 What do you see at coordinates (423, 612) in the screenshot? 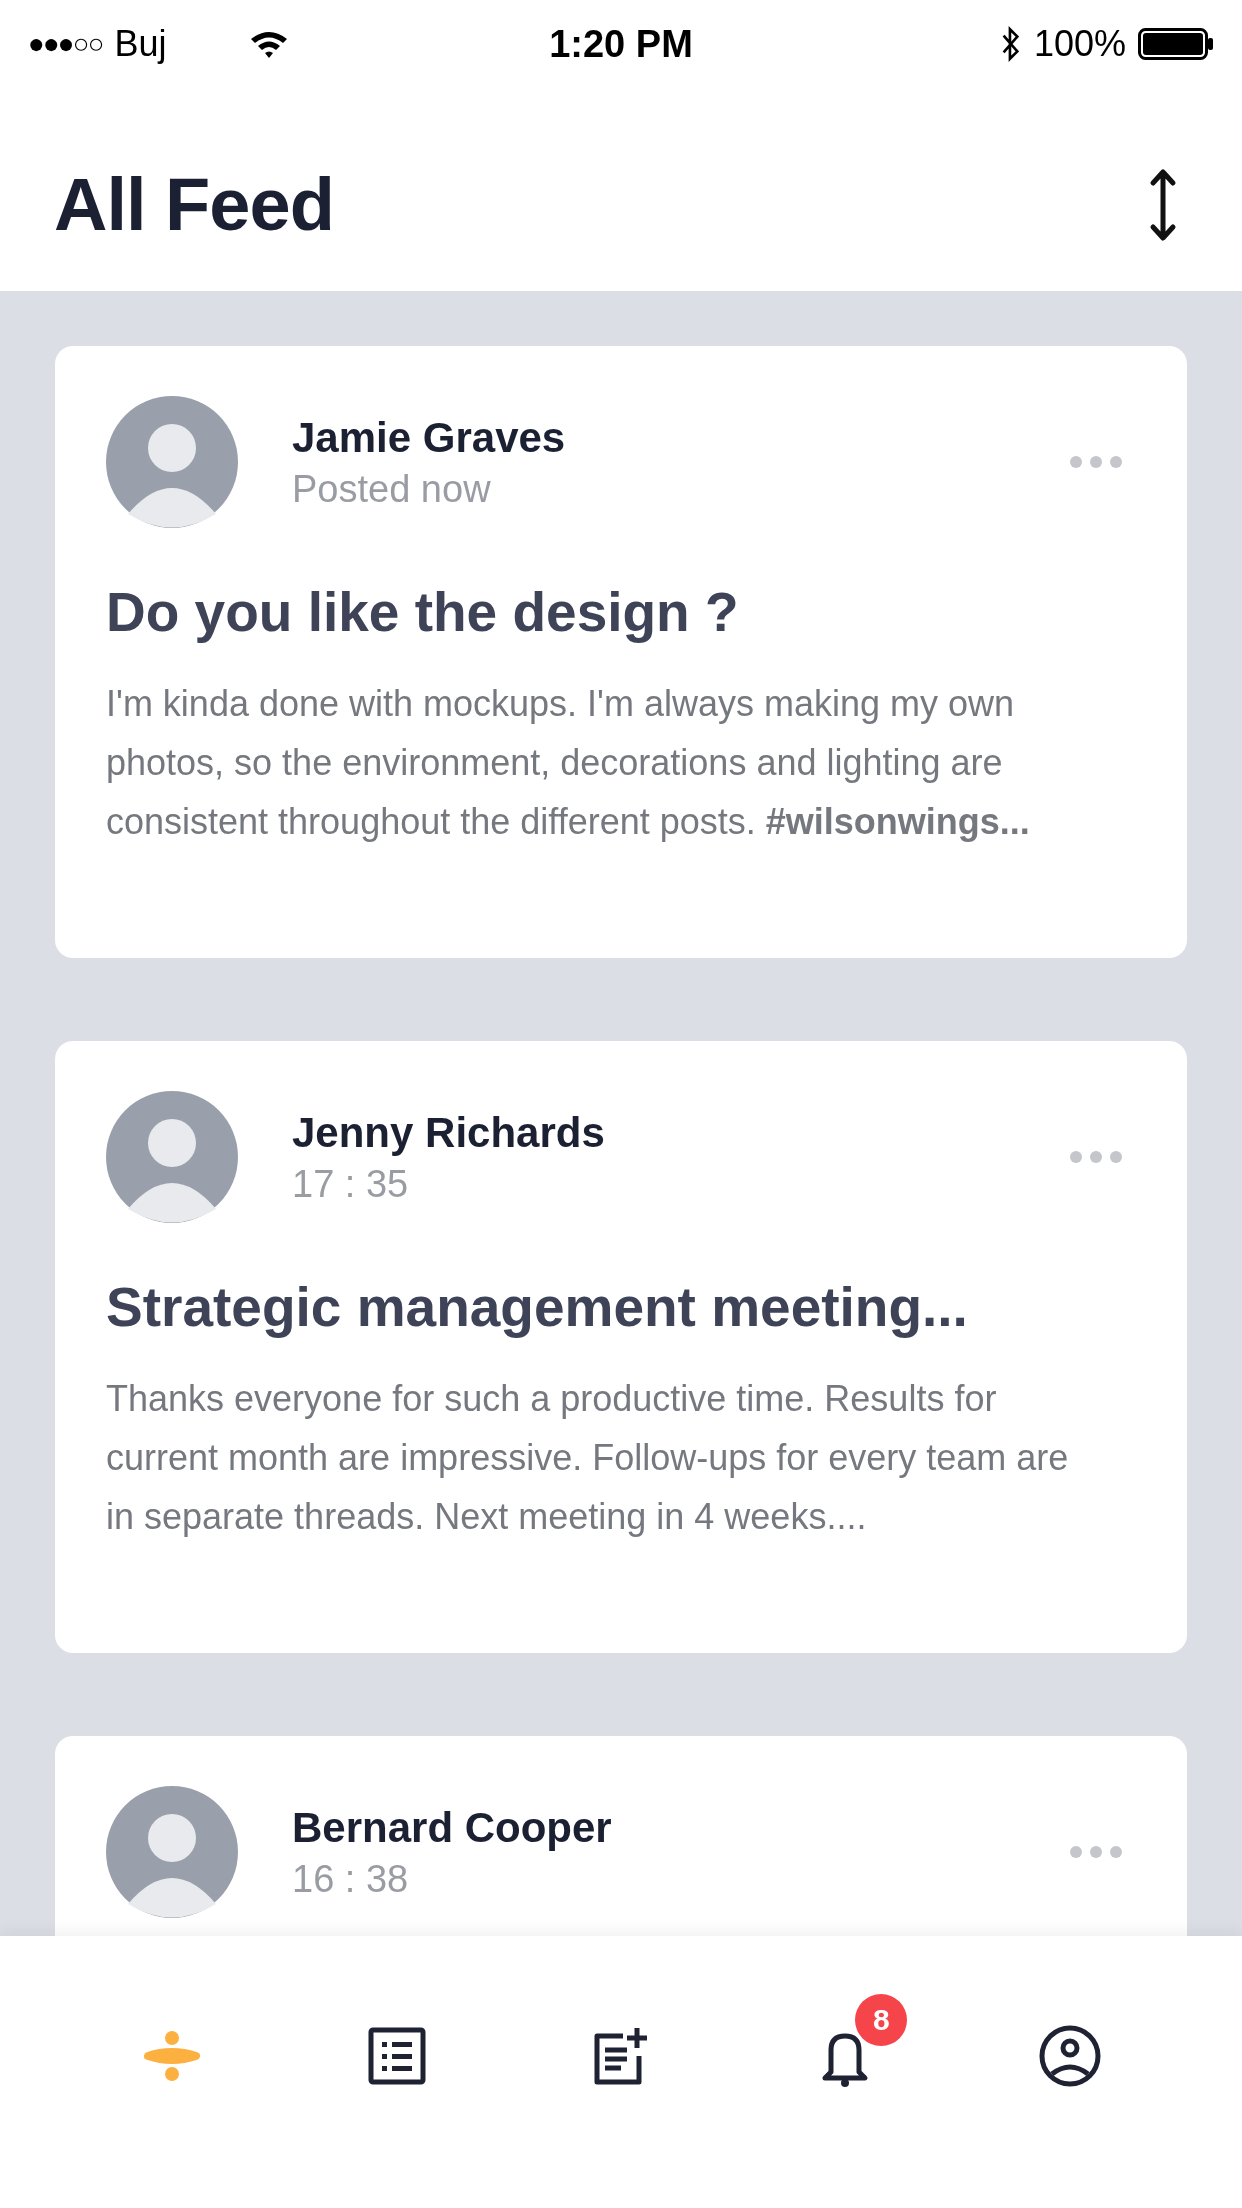
I see `post-title: Do you like the design ?` at bounding box center [423, 612].